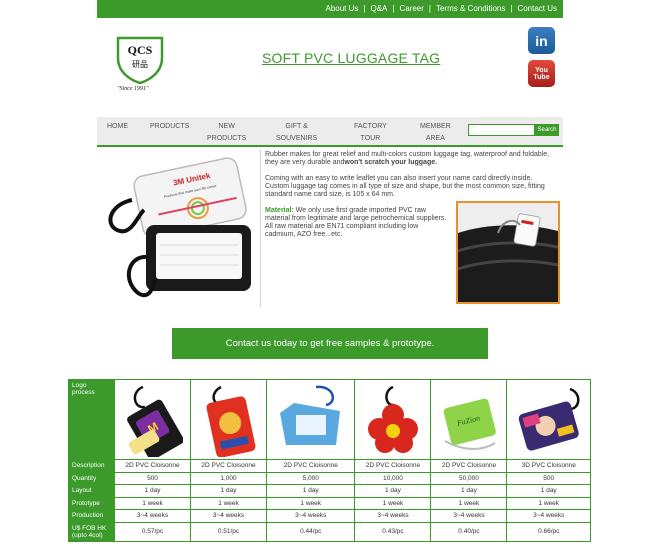 The image size is (660, 551). I want to click on product-photo-bag, so click(508, 252).